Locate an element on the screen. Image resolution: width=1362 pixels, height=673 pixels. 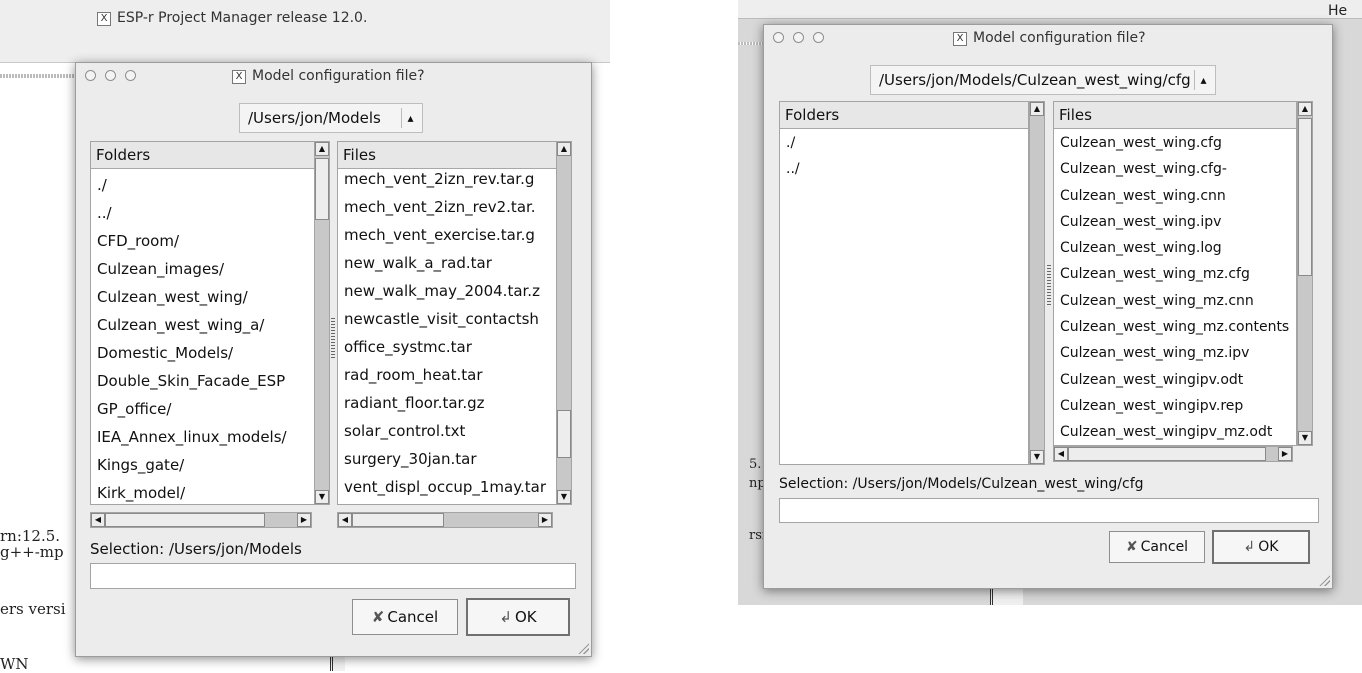
dialog-titlebar: X Model configuration file? is located at coordinates (1048, 38).